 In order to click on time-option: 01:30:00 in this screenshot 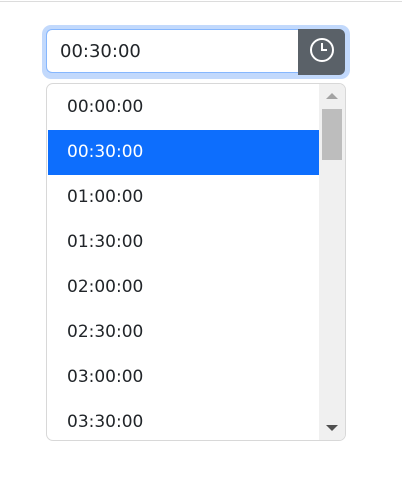, I will do `click(184, 242)`.